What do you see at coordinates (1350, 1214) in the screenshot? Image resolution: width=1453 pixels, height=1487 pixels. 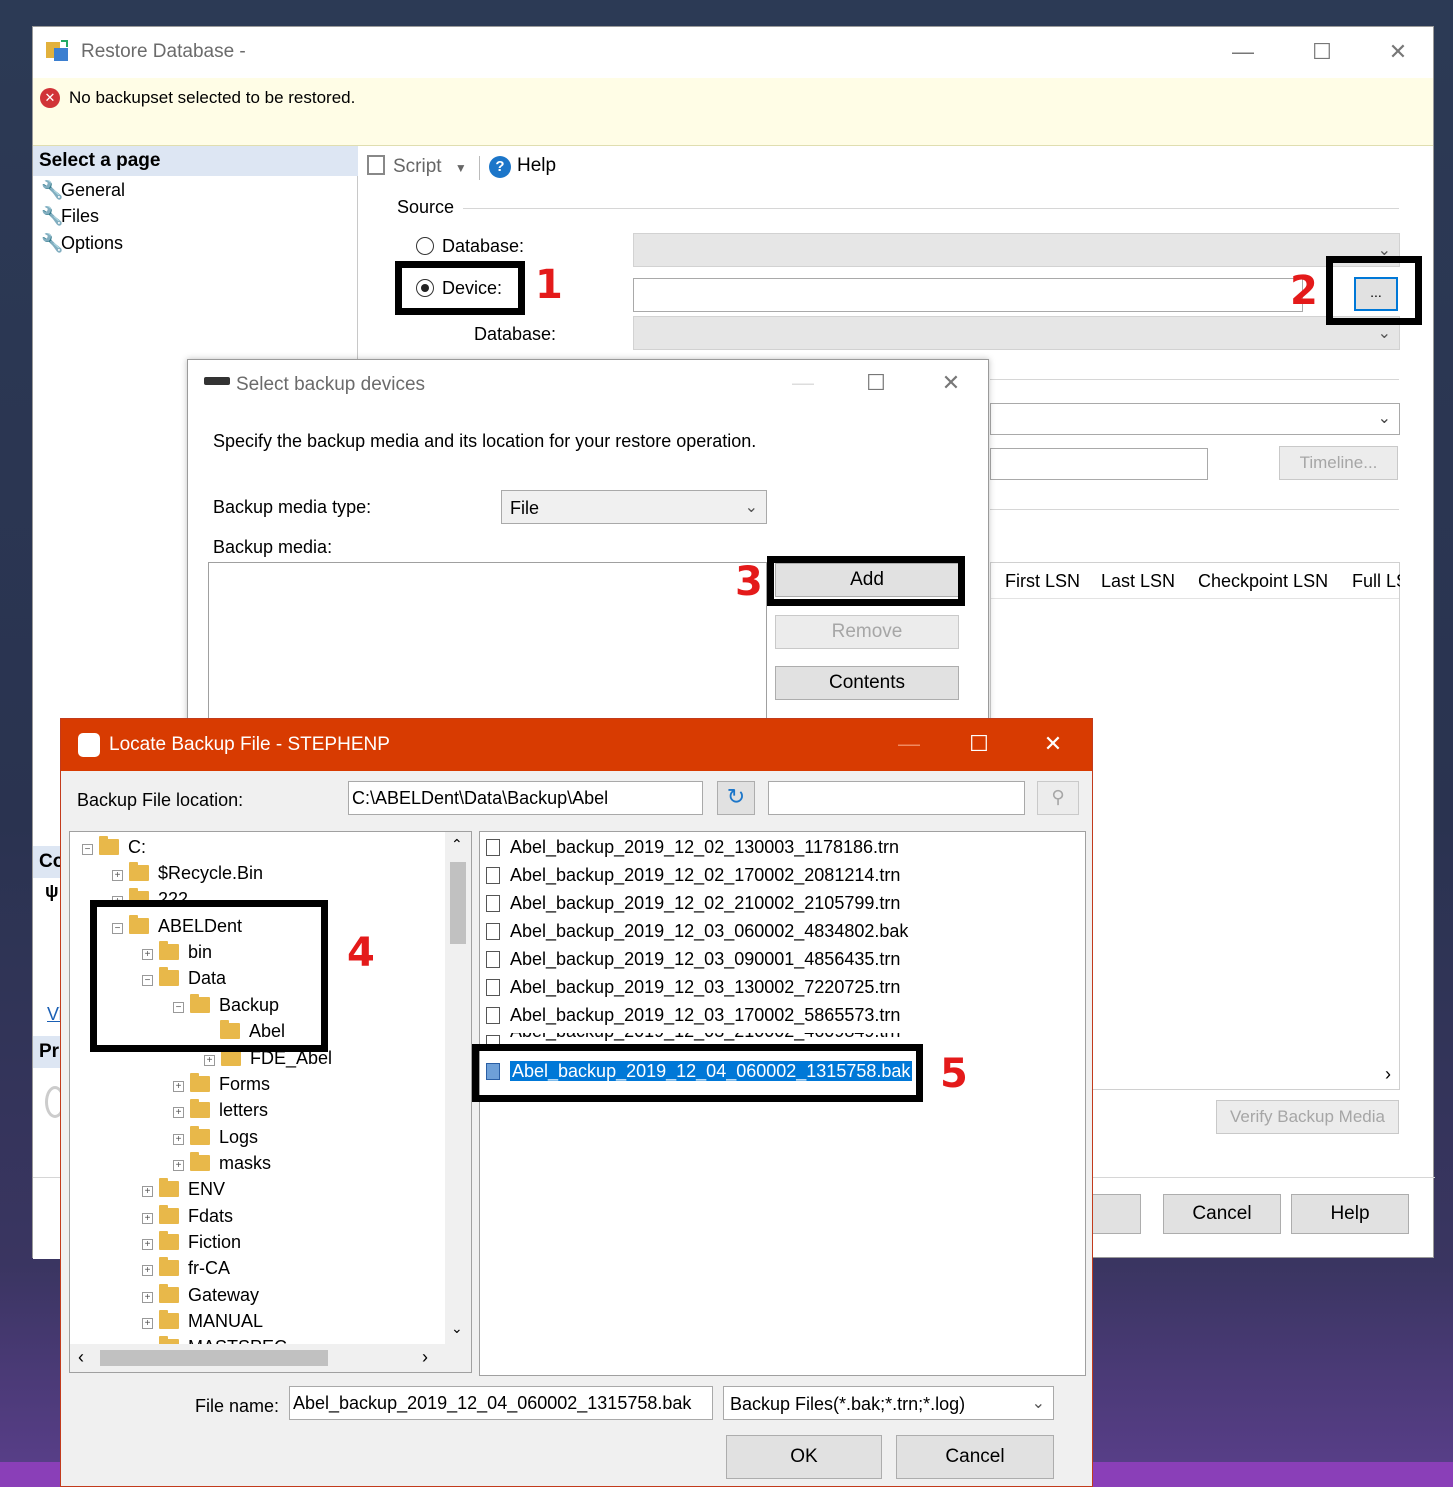 I see `help-button: Help` at bounding box center [1350, 1214].